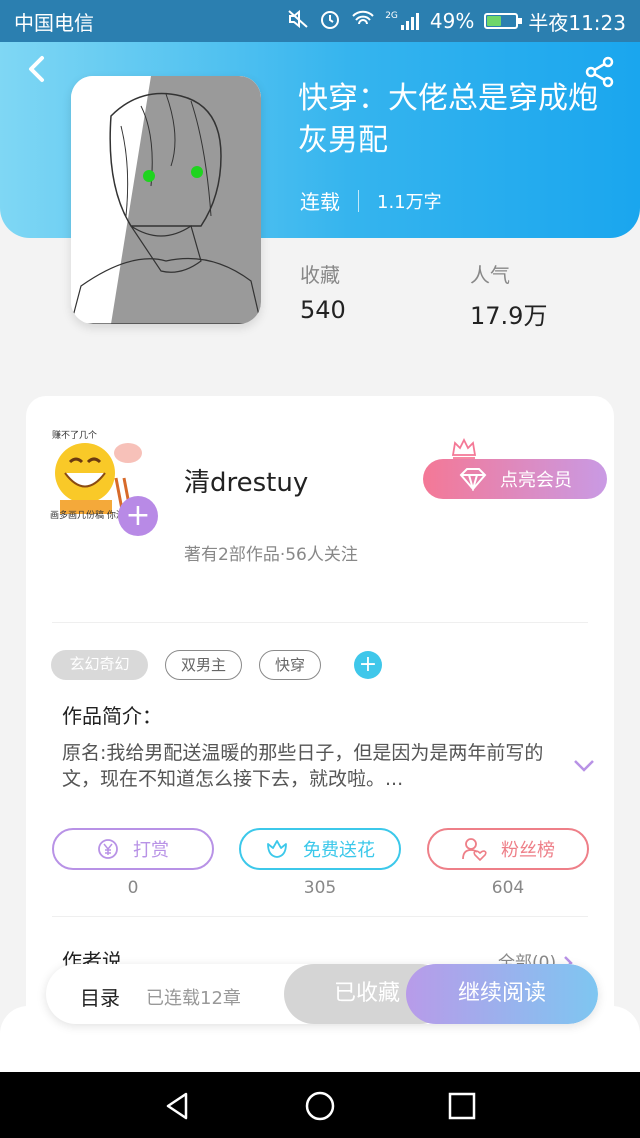  What do you see at coordinates (330, 21) in the screenshot?
I see `alarm-icon` at bounding box center [330, 21].